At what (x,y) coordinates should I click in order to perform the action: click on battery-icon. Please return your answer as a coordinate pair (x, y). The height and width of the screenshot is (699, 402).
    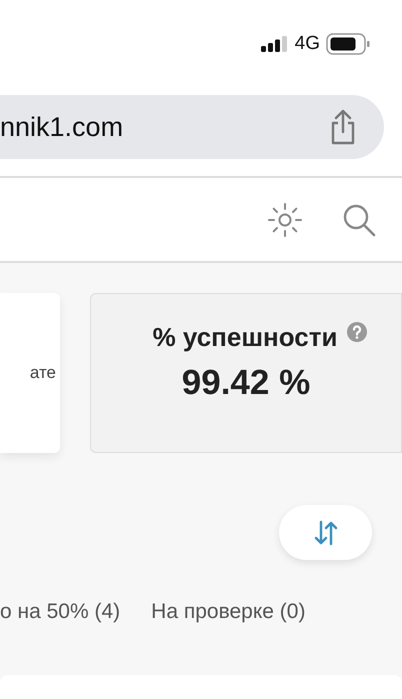
    Looking at the image, I should click on (349, 44).